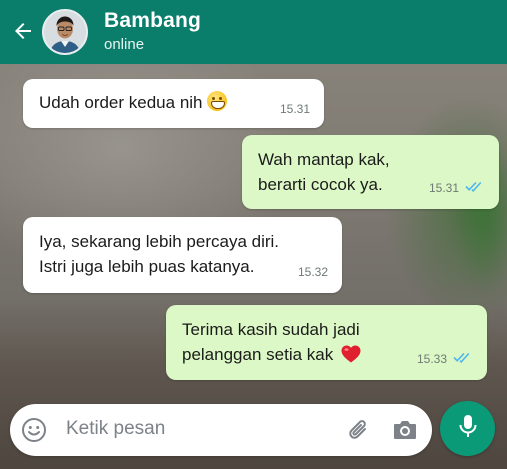  Describe the element at coordinates (253, 32) in the screenshot. I see `chat-header: Bambang online` at that location.